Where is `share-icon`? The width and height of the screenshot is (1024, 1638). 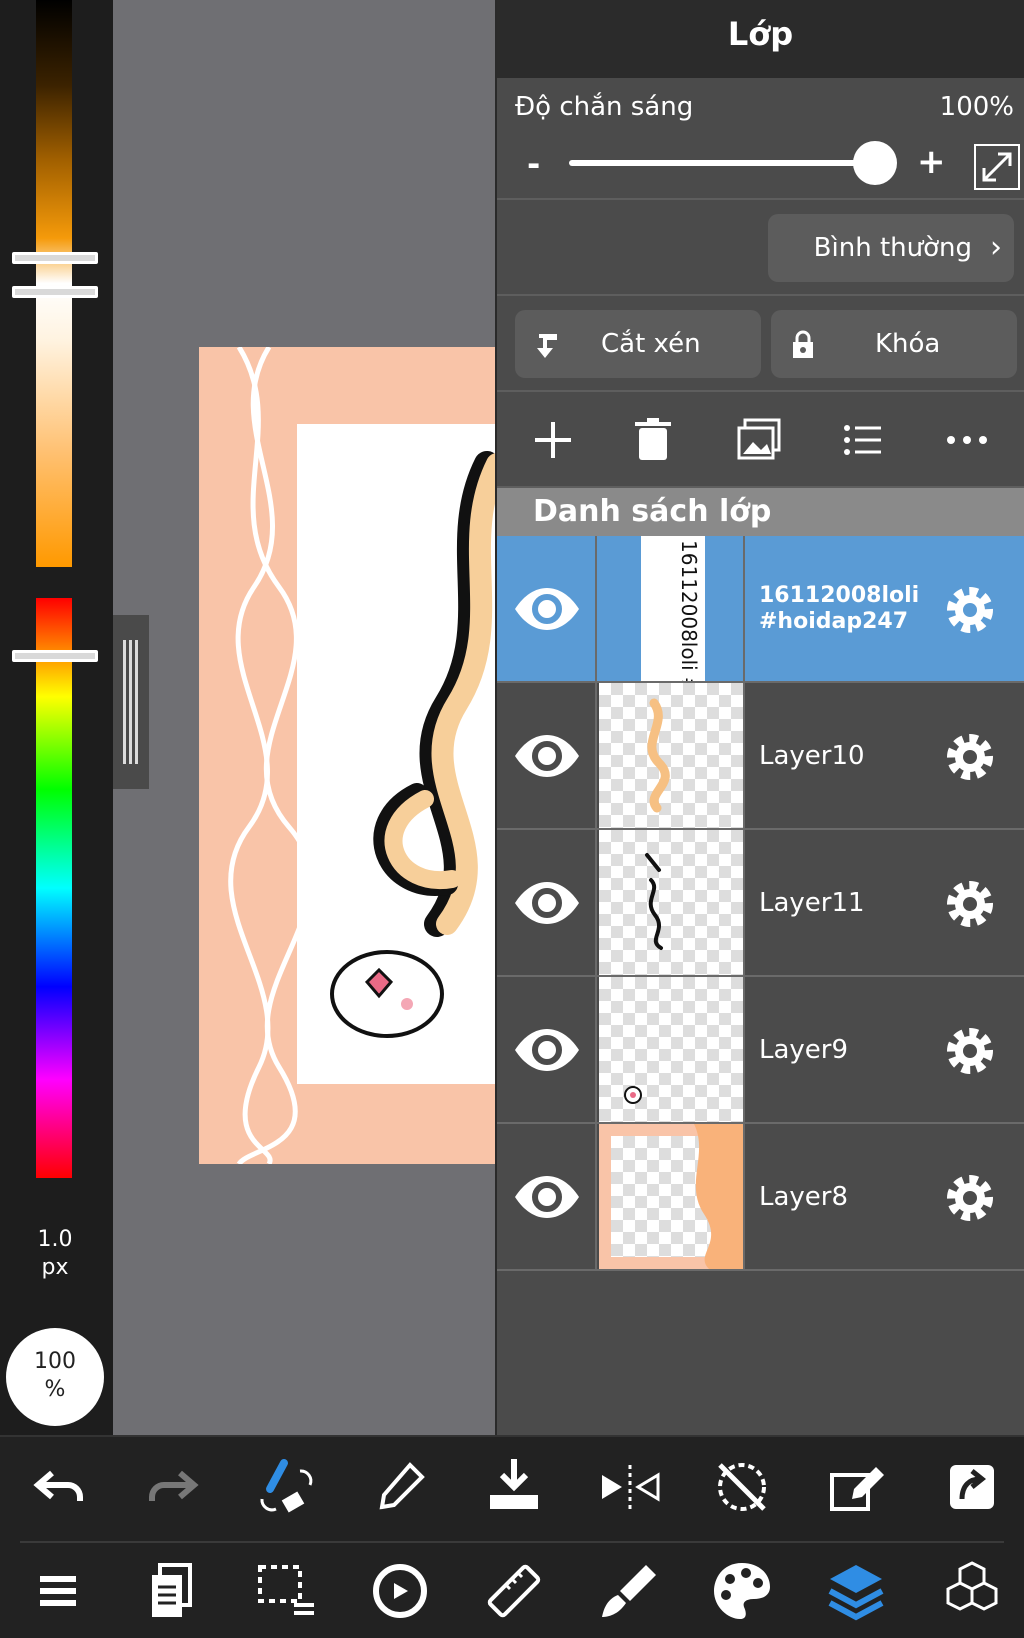
share-icon is located at coordinates (972, 1487).